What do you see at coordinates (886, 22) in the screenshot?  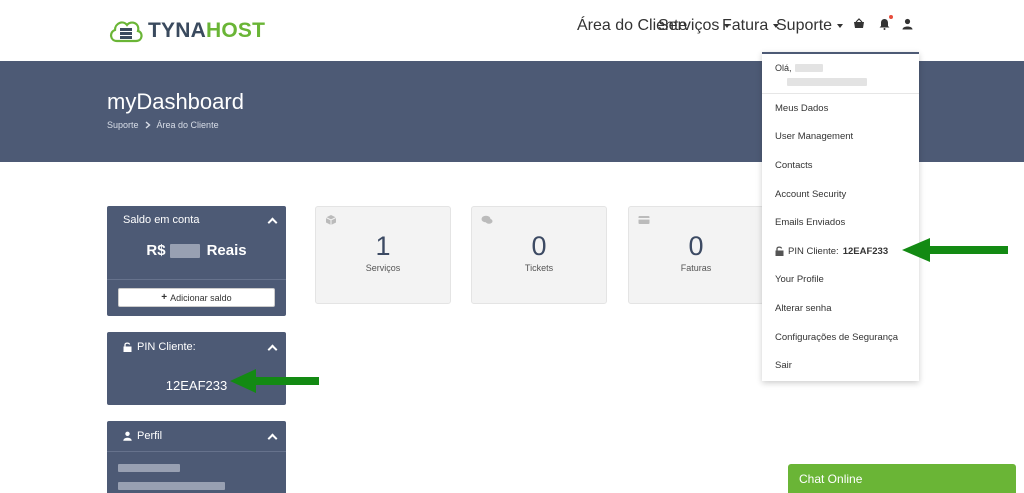 I see `bell-icon` at bounding box center [886, 22].